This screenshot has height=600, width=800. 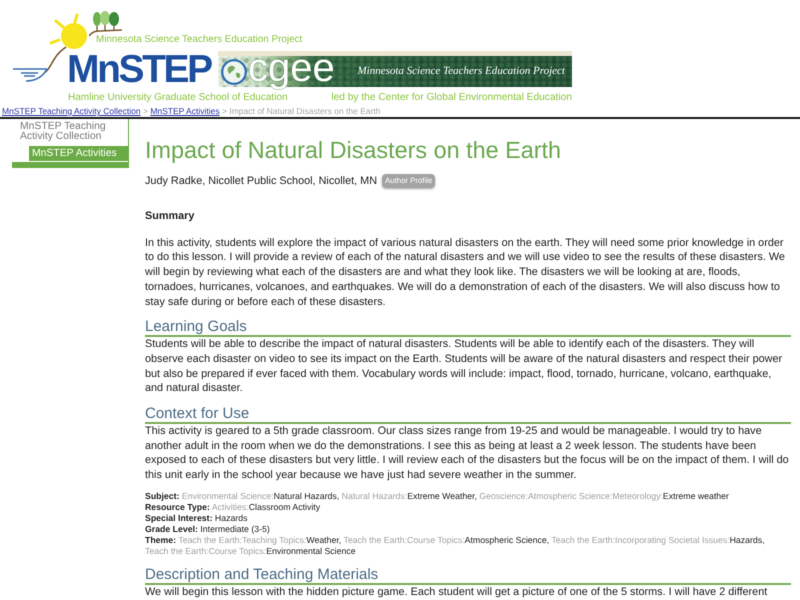 What do you see at coordinates (465, 273) in the screenshot?
I see `paragraph: In this activity, students will explore the impact of various natural disasters on the earth. They will need some prior knowledge in order to do this lesson. I will provide a review of each of the natural disasters and we will use video to see the results of these disasters. We will begin by reviewing what each of the disasters are and what they look like. The disasters we will be looking at are, floods, tornadoes, hurricanes, volcanoes, and earthquakes. We will do a demonstration of each of the disasters. We will also discuss how to stay safe during or before each of these disasters.` at bounding box center [465, 273].